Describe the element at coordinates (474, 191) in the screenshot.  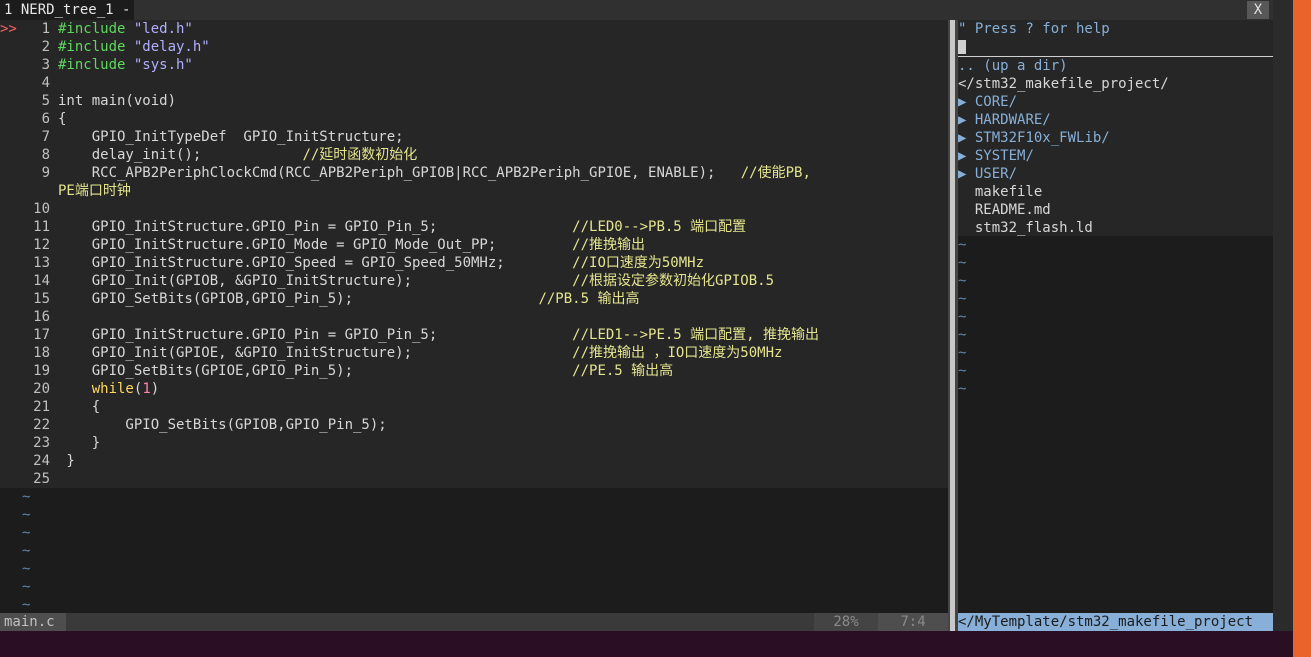
I see `code-line: PE端口时钟` at that location.